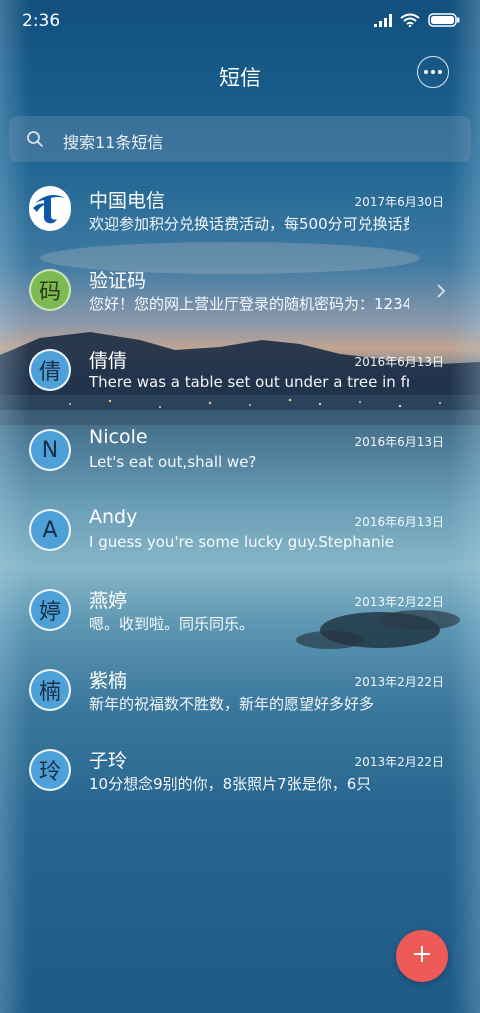  Describe the element at coordinates (41, 21) in the screenshot. I see `status-time: 2:36` at that location.